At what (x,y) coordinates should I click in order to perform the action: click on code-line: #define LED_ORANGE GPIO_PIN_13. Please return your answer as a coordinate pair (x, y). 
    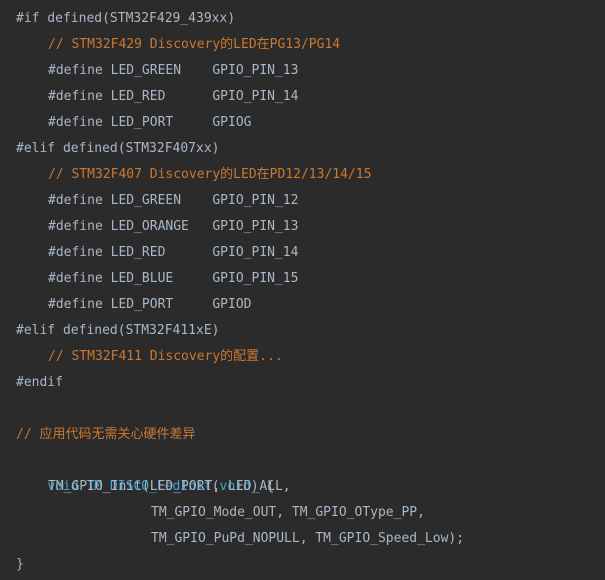
    Looking at the image, I should click on (173, 226).